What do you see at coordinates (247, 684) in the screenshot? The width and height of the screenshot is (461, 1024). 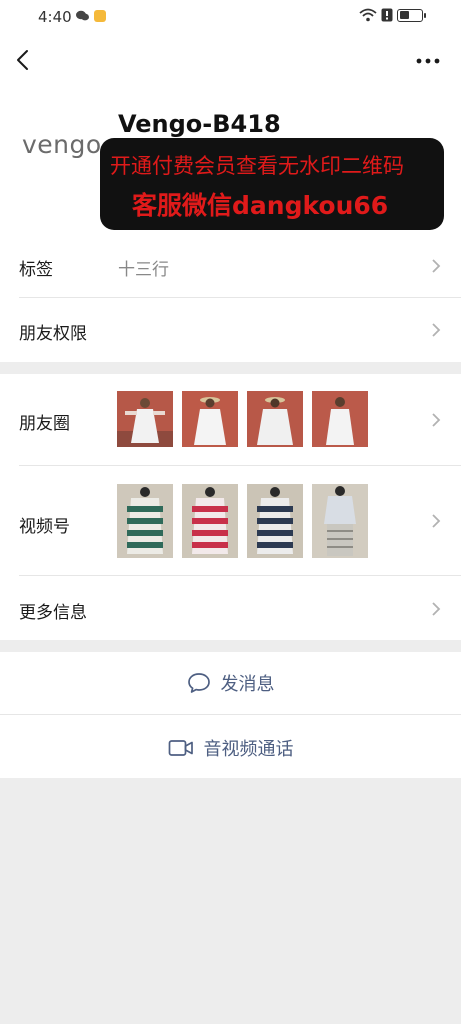 I see `send-message-label: 发消息` at bounding box center [247, 684].